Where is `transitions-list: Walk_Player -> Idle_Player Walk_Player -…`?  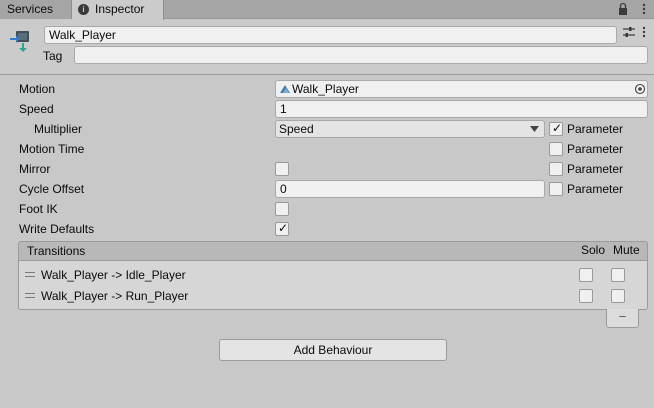
transitions-list: Walk_Player -> Idle_Player Walk_Player -… is located at coordinates (333, 285).